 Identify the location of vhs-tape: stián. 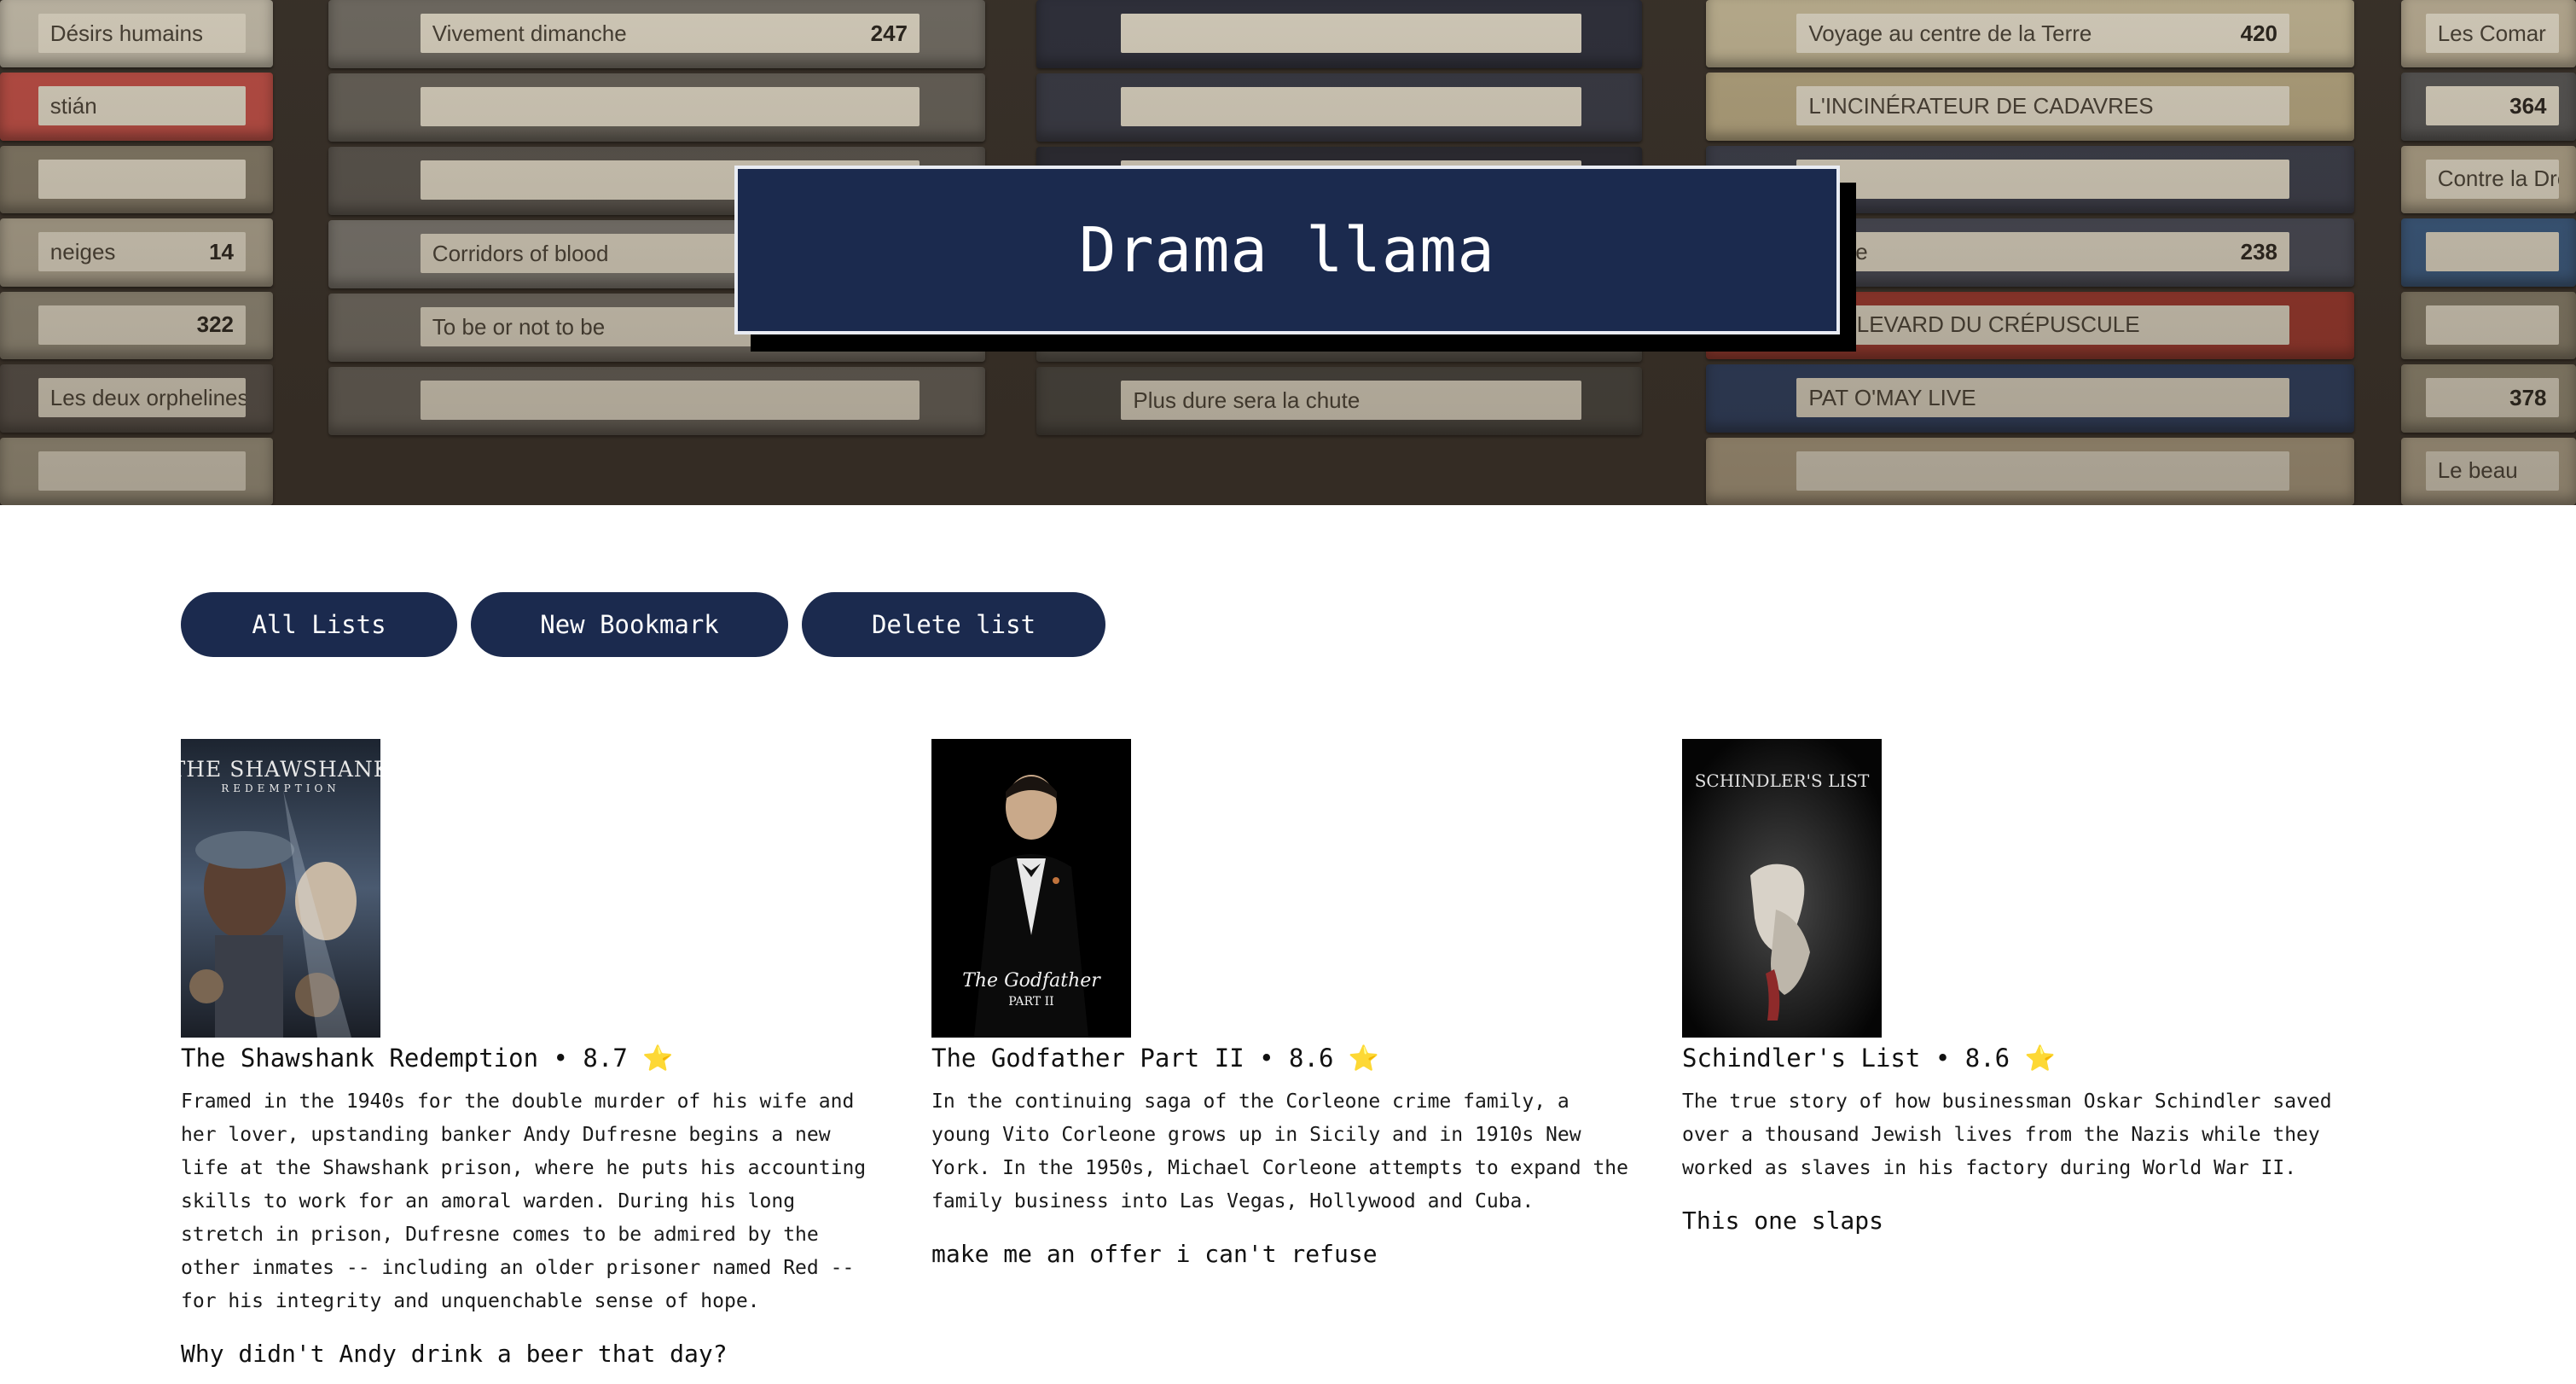
(136, 107).